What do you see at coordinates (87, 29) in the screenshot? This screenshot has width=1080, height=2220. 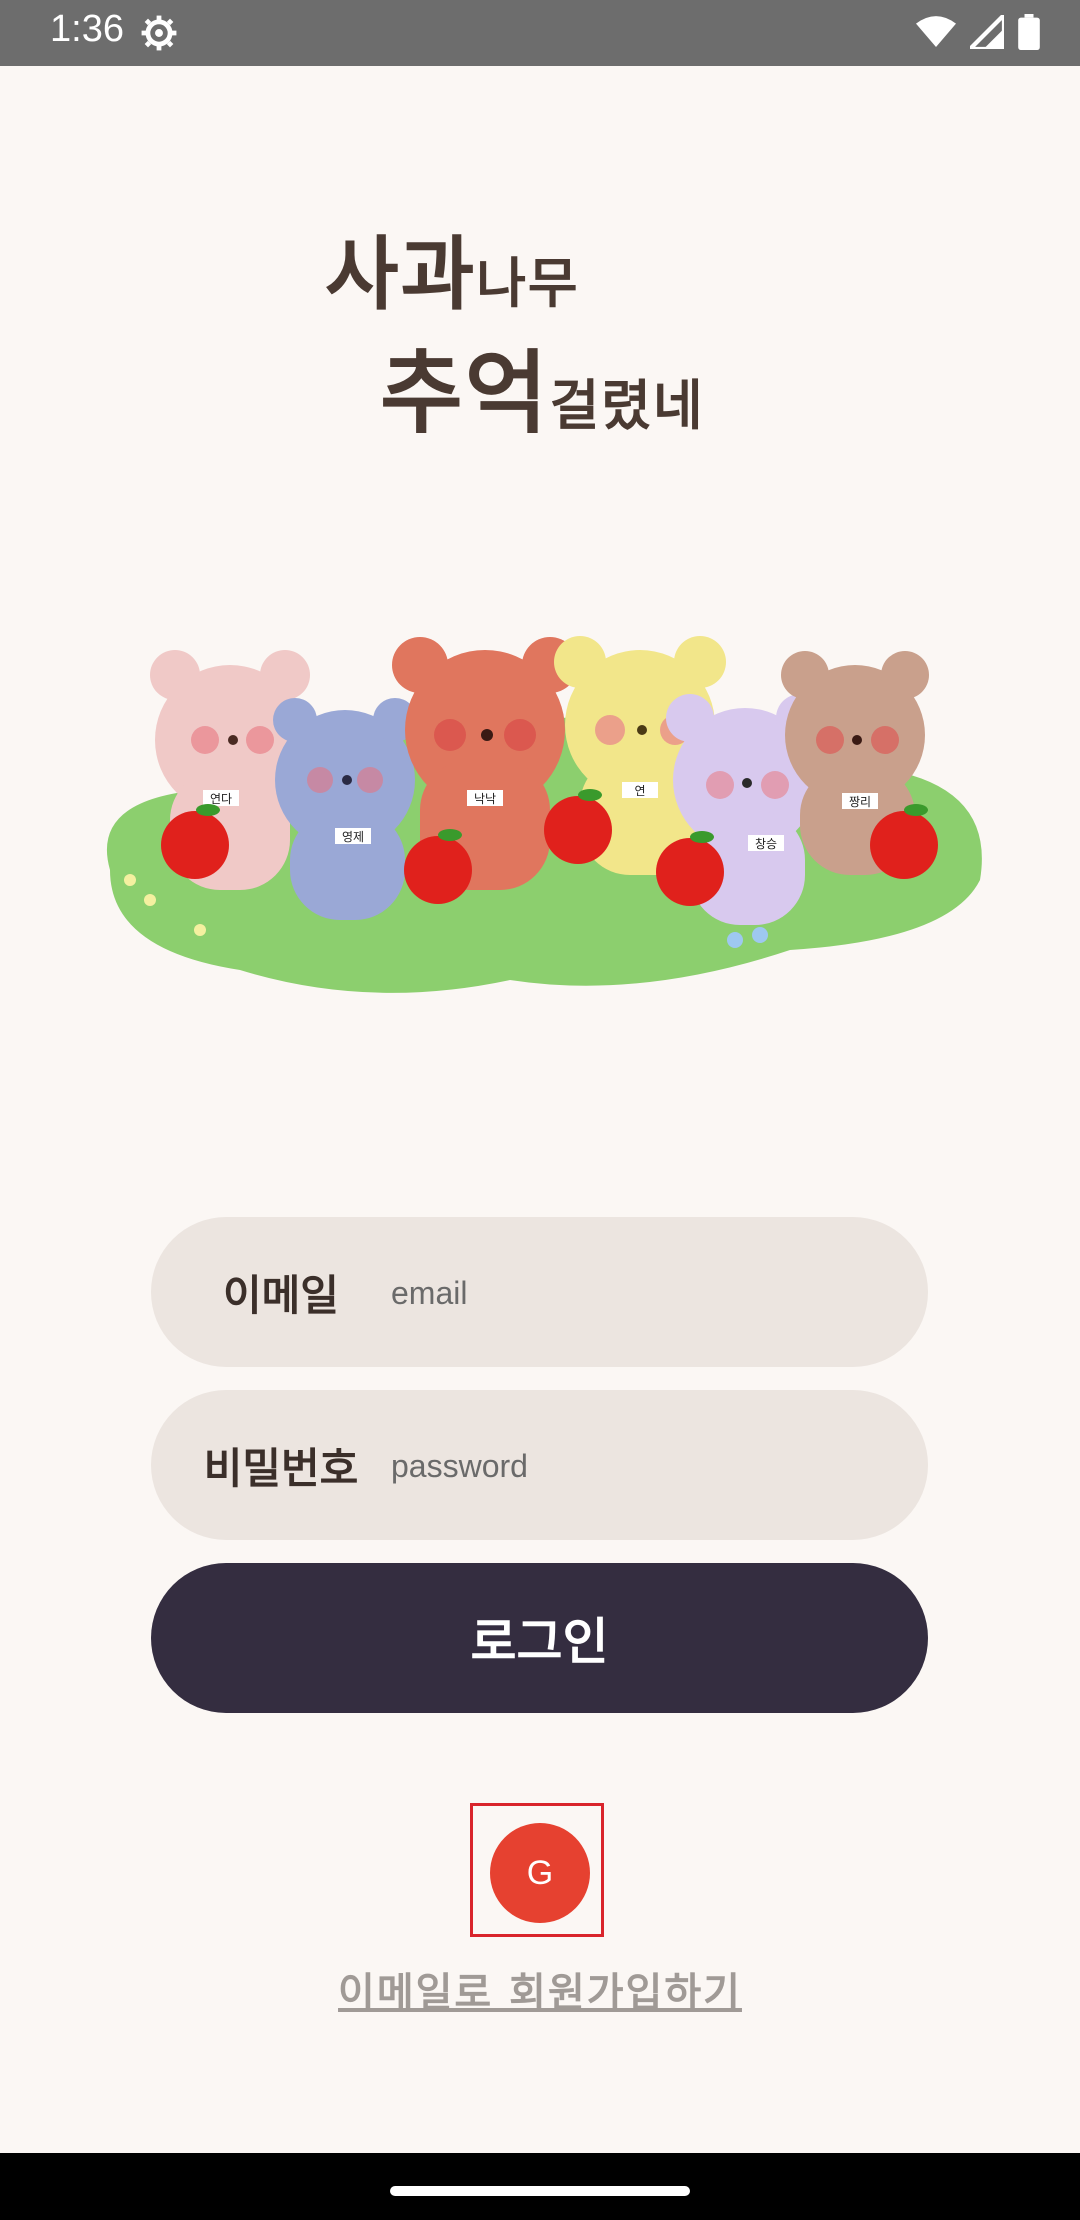 I see `status-time: 1:36` at bounding box center [87, 29].